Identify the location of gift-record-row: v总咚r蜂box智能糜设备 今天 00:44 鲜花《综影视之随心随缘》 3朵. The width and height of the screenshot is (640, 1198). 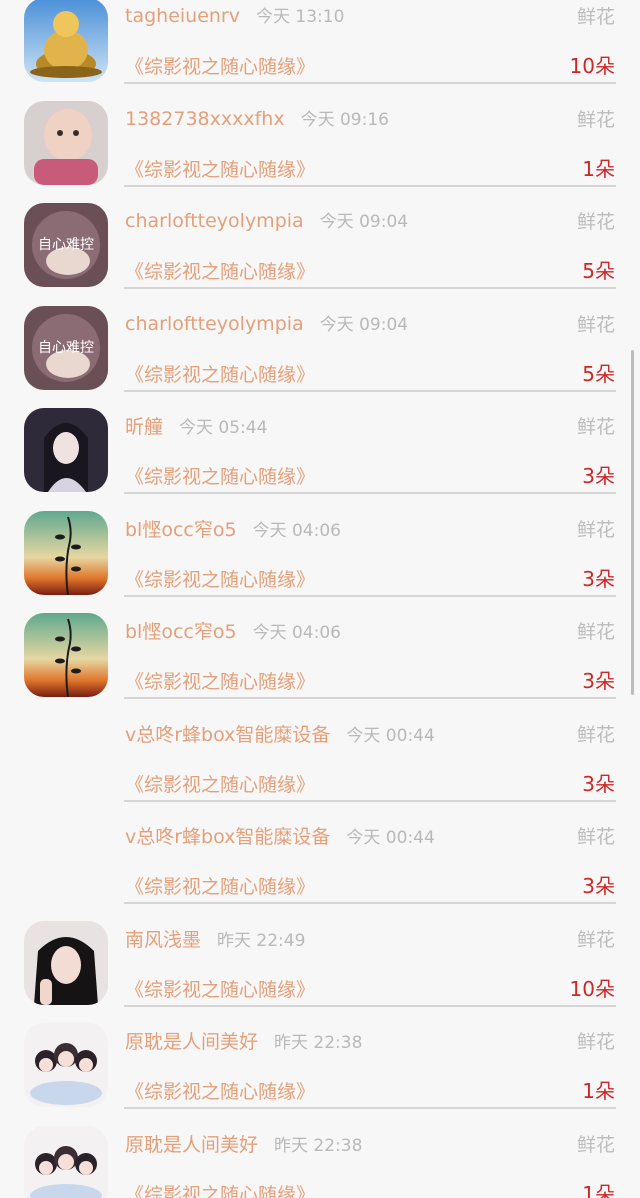
(320, 869).